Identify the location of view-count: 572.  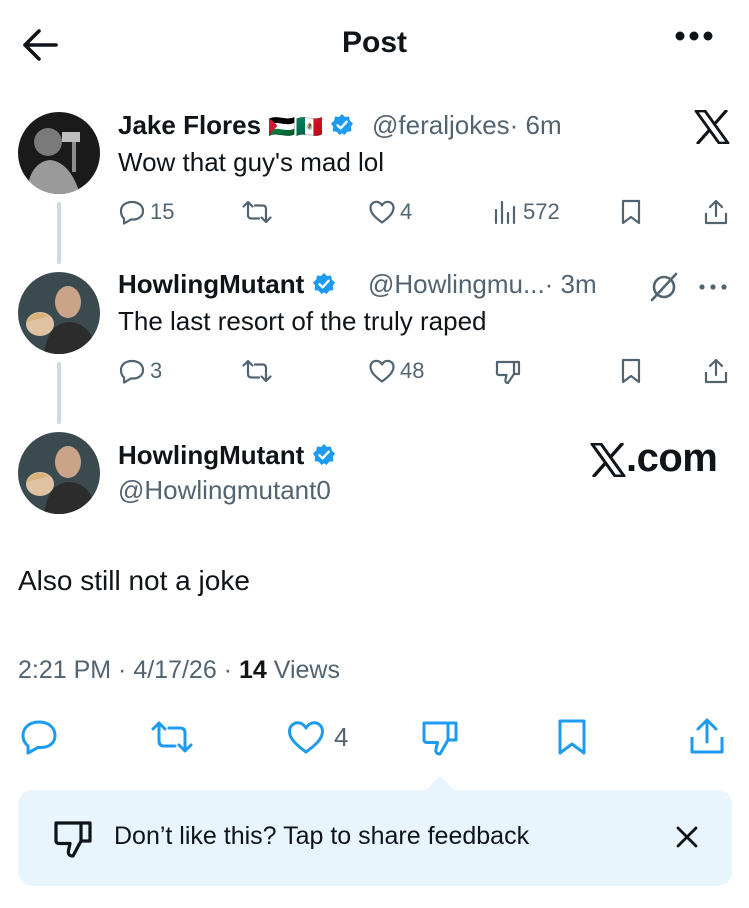
(541, 211).